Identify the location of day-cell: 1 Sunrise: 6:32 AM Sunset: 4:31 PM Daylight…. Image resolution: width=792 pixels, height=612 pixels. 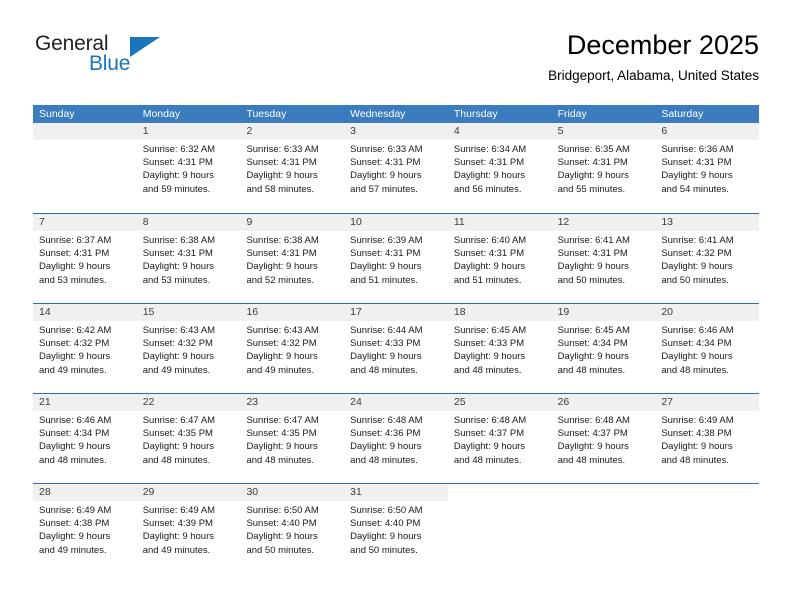
(188, 168).